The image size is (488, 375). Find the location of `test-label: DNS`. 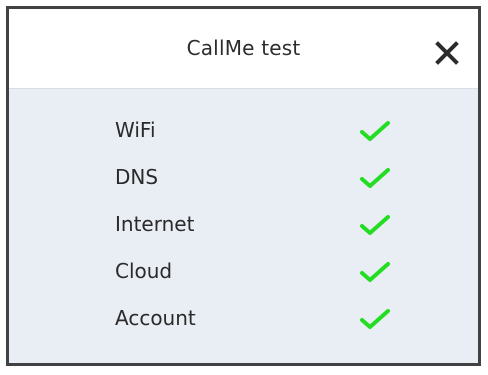

test-label: DNS is located at coordinates (137, 177).